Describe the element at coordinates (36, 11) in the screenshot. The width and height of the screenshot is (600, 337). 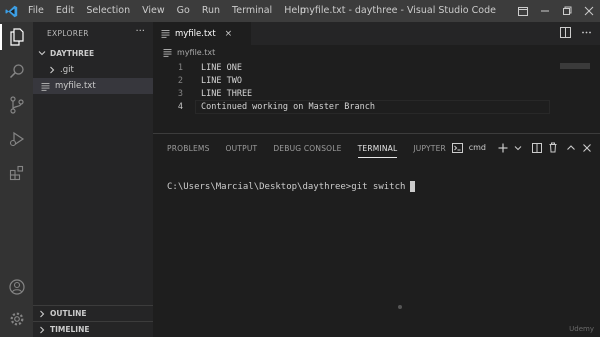
I see `menu-file: File` at that location.